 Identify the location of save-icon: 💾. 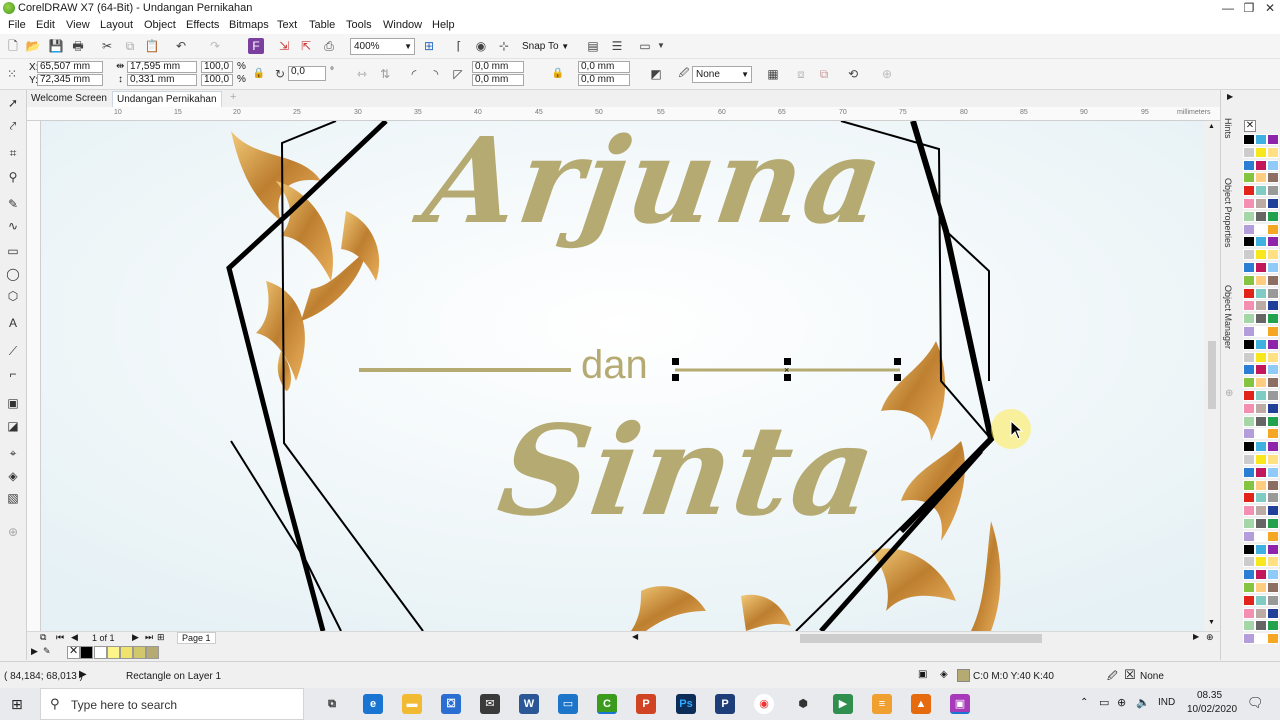
(56, 46).